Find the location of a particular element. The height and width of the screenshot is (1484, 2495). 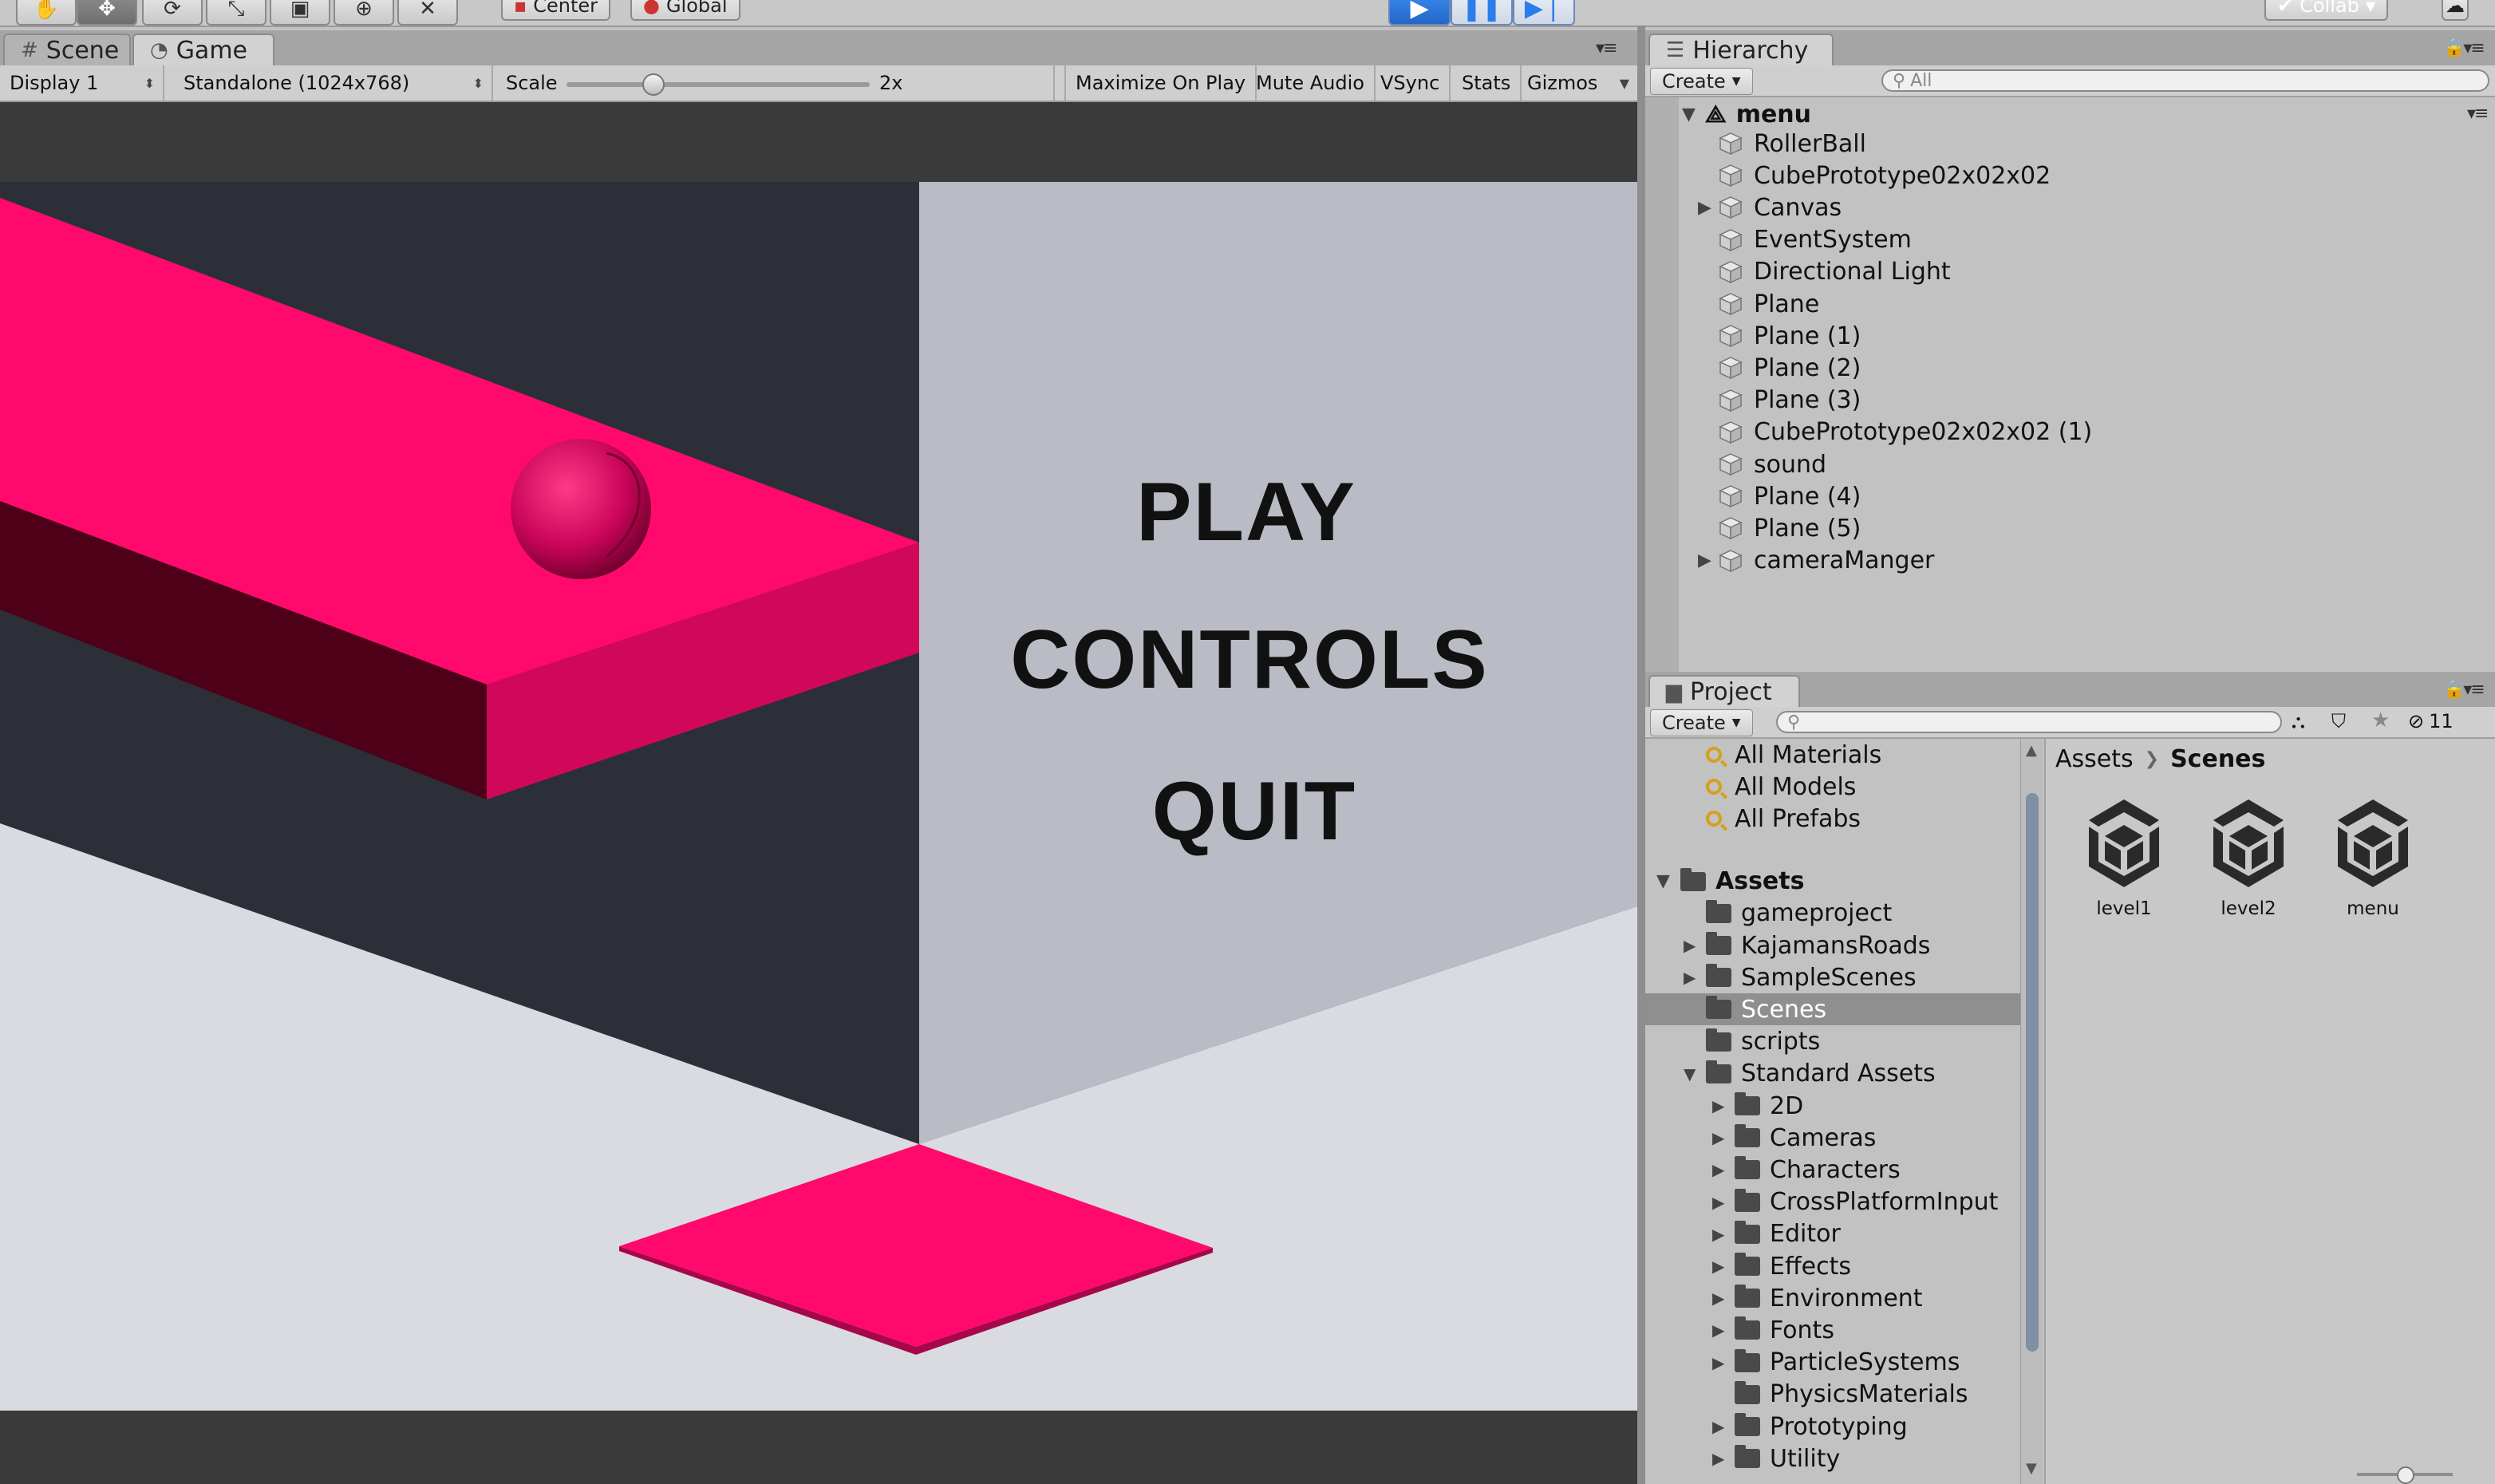

stats-toggle: Stats is located at coordinates (1487, 83).